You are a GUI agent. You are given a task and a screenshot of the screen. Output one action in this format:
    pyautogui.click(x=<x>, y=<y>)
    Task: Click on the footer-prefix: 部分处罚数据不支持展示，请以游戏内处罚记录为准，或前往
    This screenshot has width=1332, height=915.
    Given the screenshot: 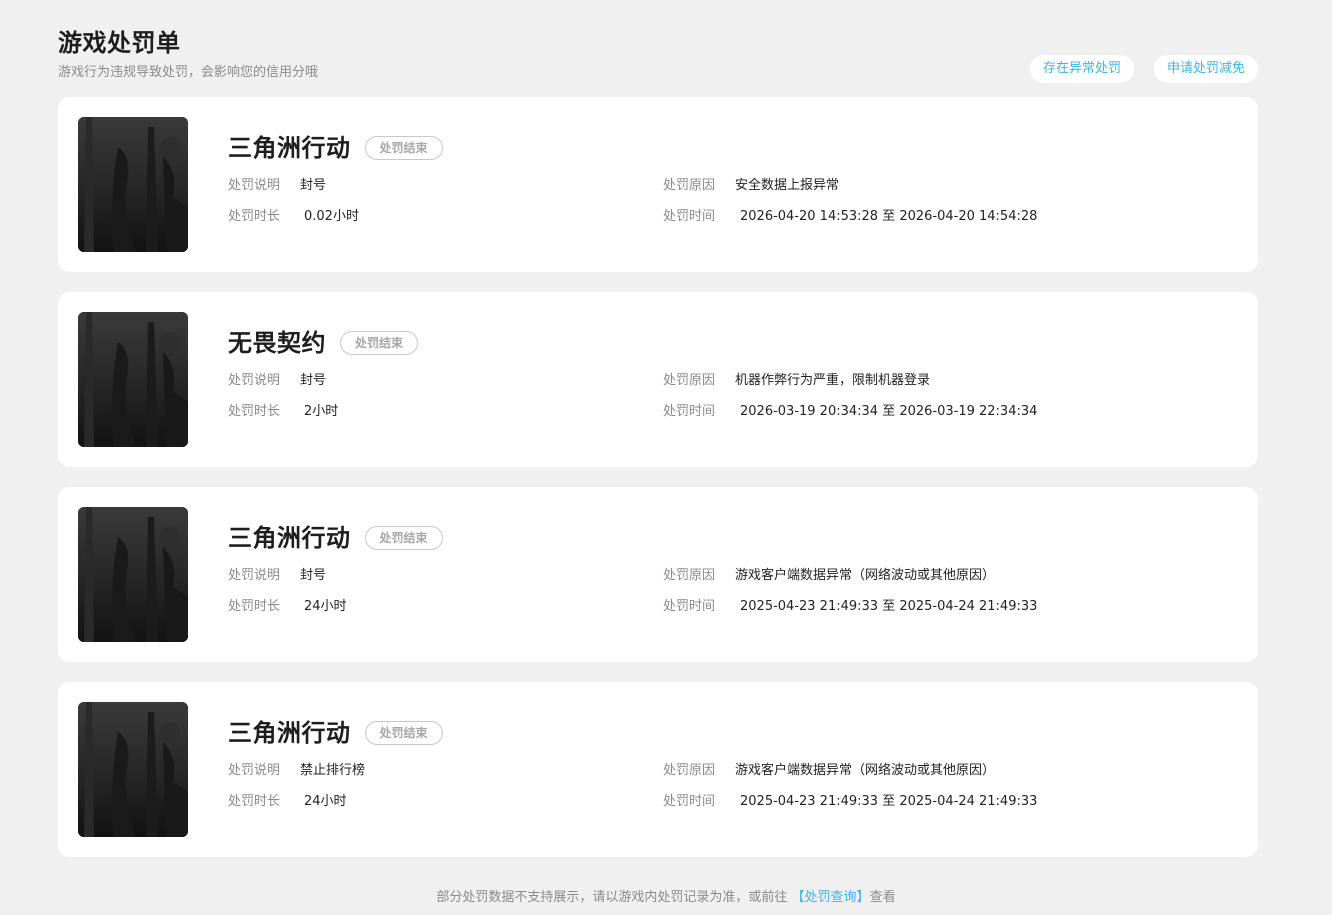 What is the action you would take?
    pyautogui.click(x=614, y=897)
    